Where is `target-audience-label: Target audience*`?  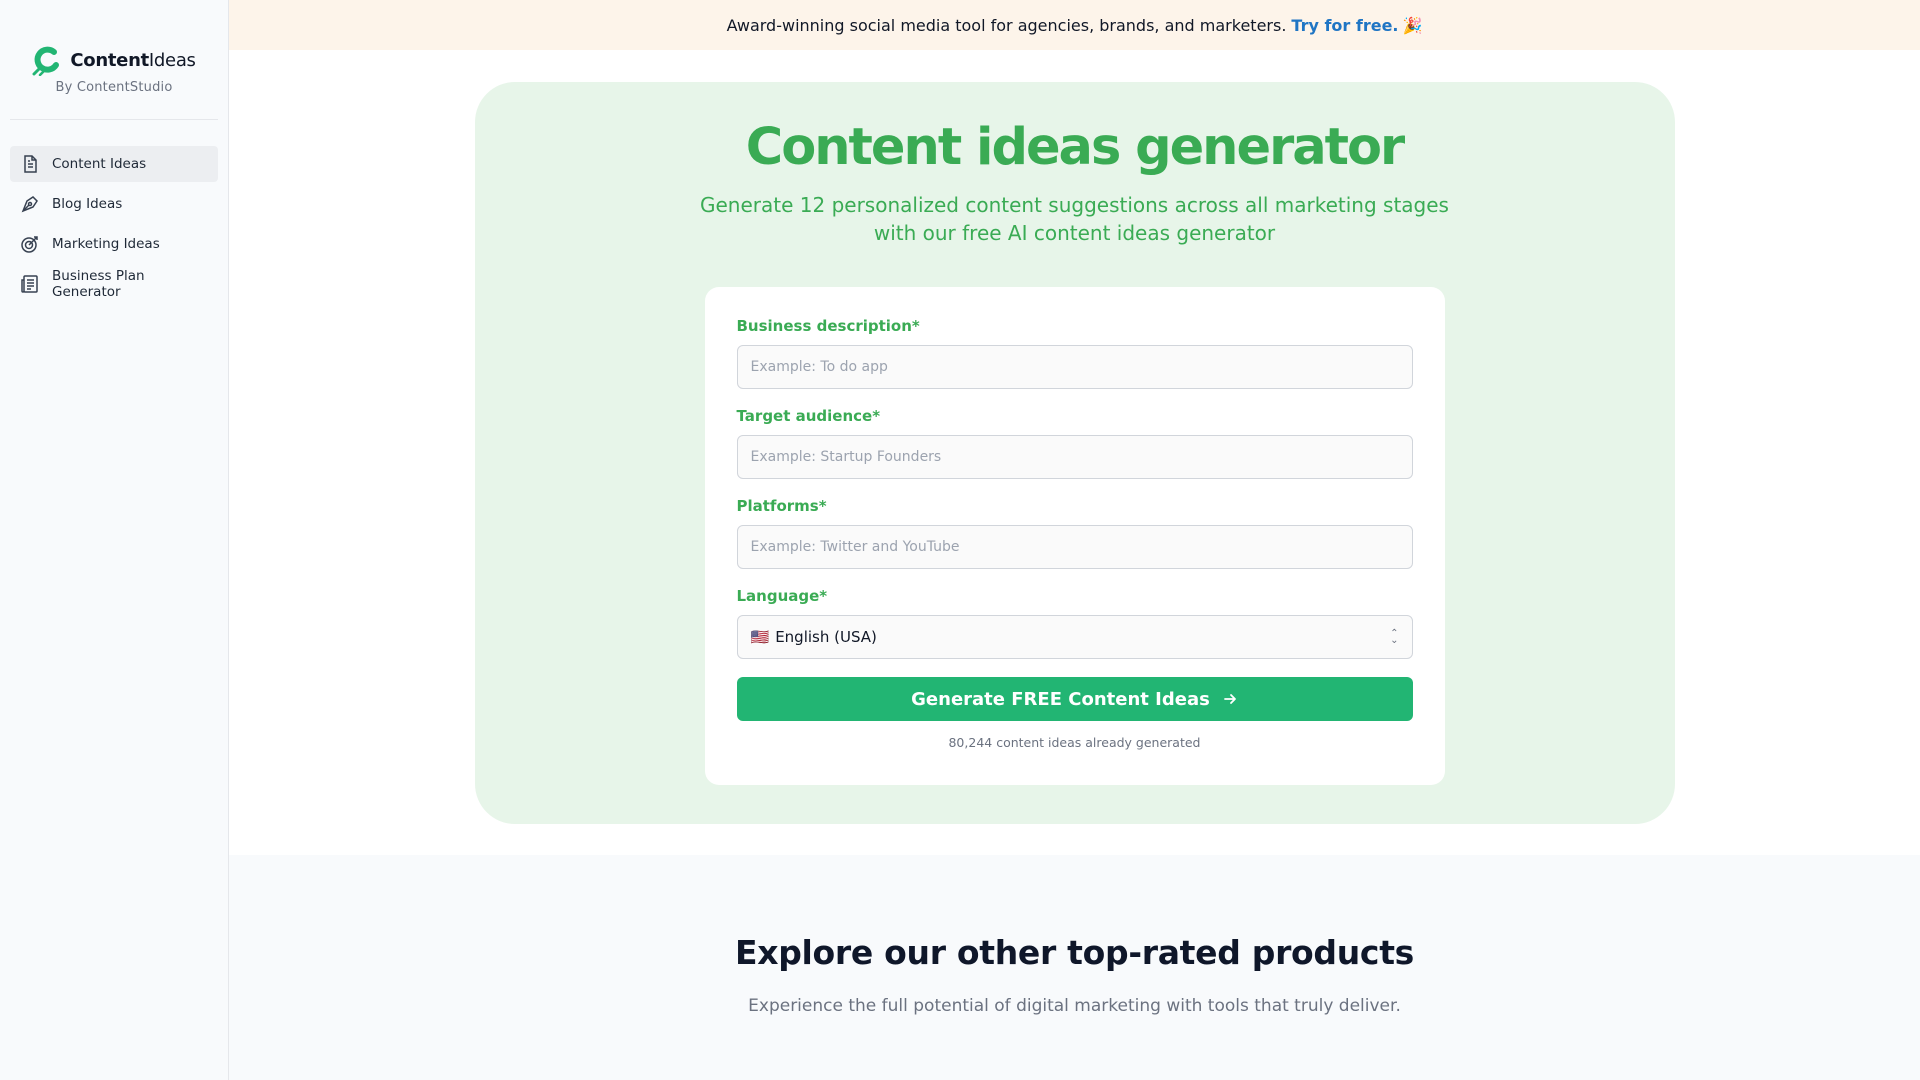
target-audience-label: Target audience* is located at coordinates (808, 416).